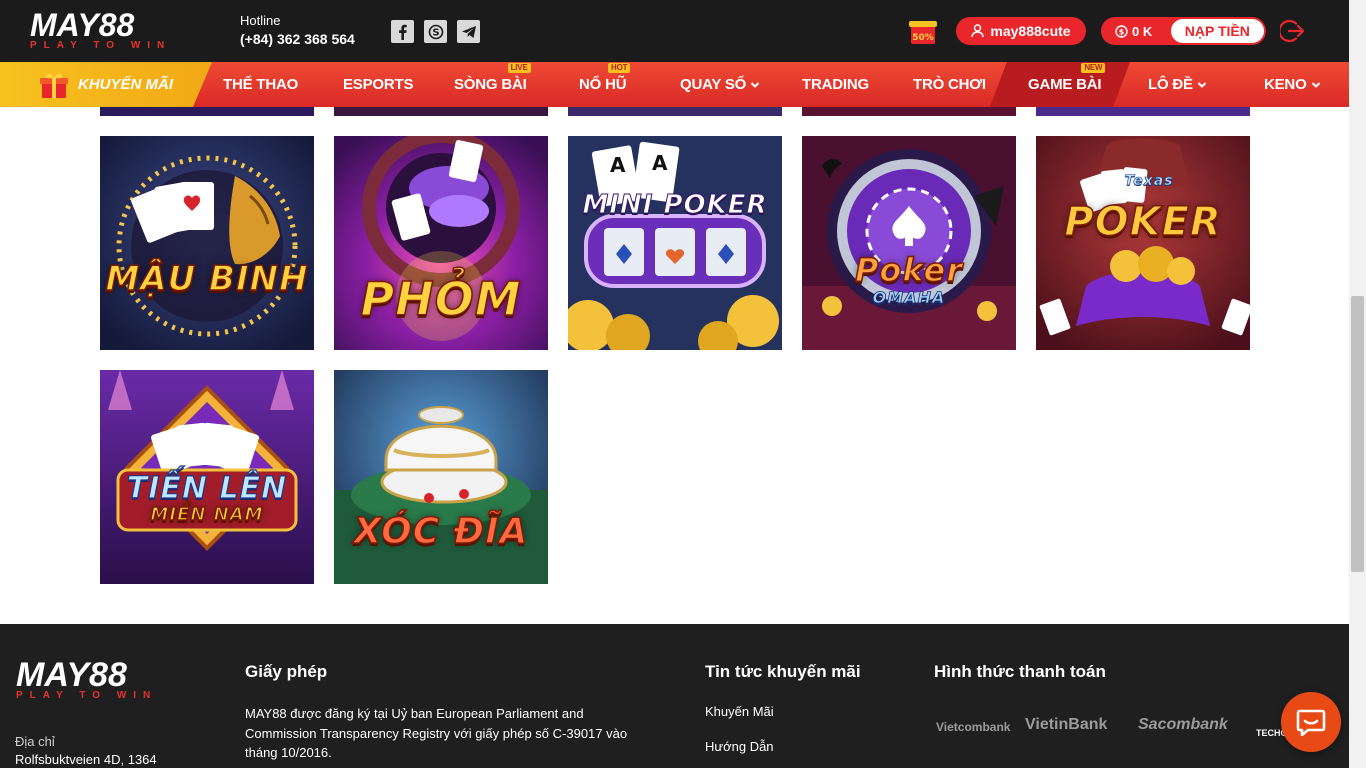 The height and width of the screenshot is (768, 1366). I want to click on nav-item-keno: KENO, so click(1292, 84).